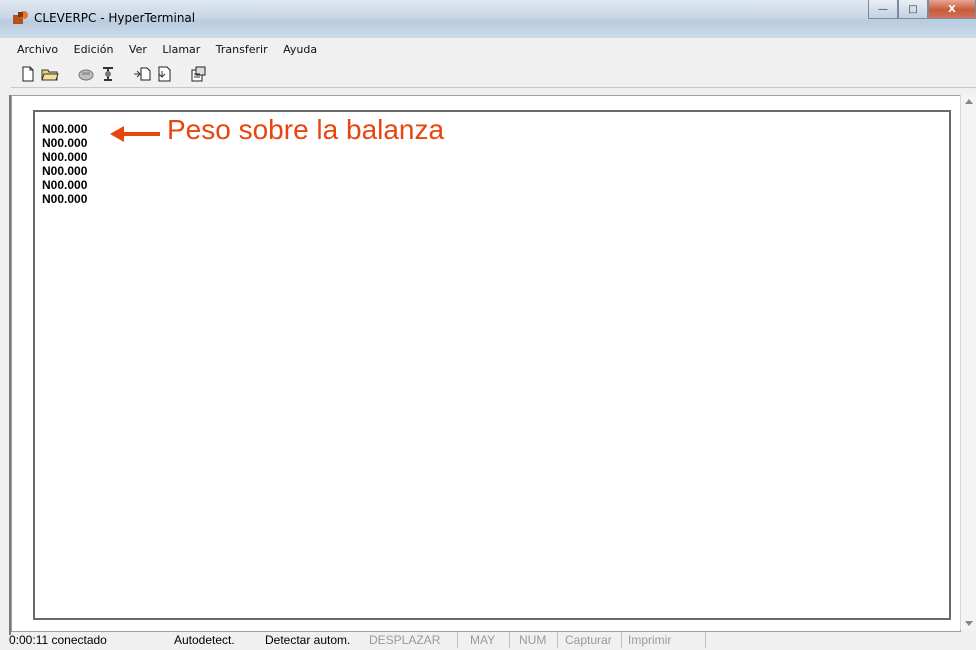 The width and height of the screenshot is (976, 650). What do you see at coordinates (650, 640) in the screenshot?
I see `status-print: Imprimir` at bounding box center [650, 640].